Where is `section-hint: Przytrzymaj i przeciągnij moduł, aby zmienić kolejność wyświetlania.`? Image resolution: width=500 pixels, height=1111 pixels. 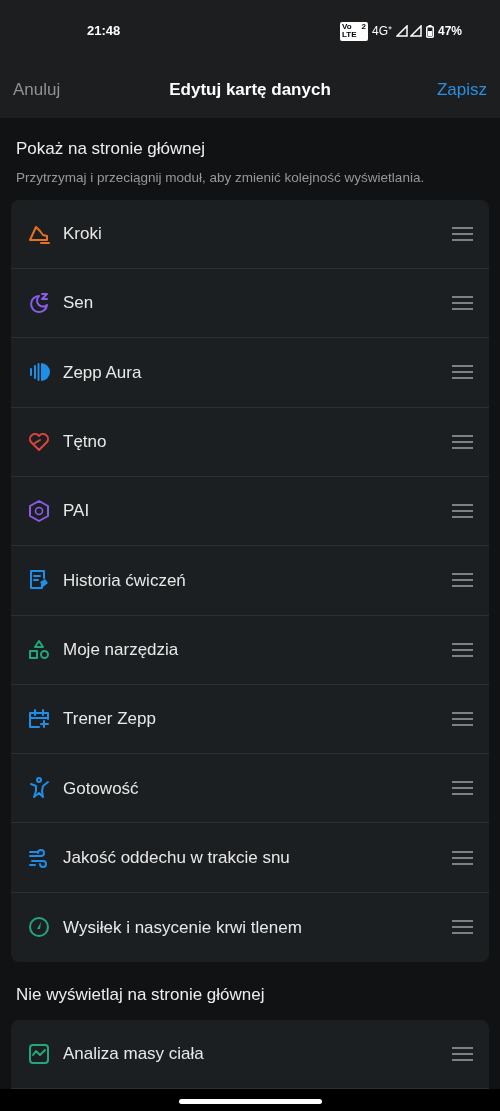 section-hint: Przytrzymaj i przeciągnij moduł, aby zmienić kolejność wyświetlania. is located at coordinates (221, 177).